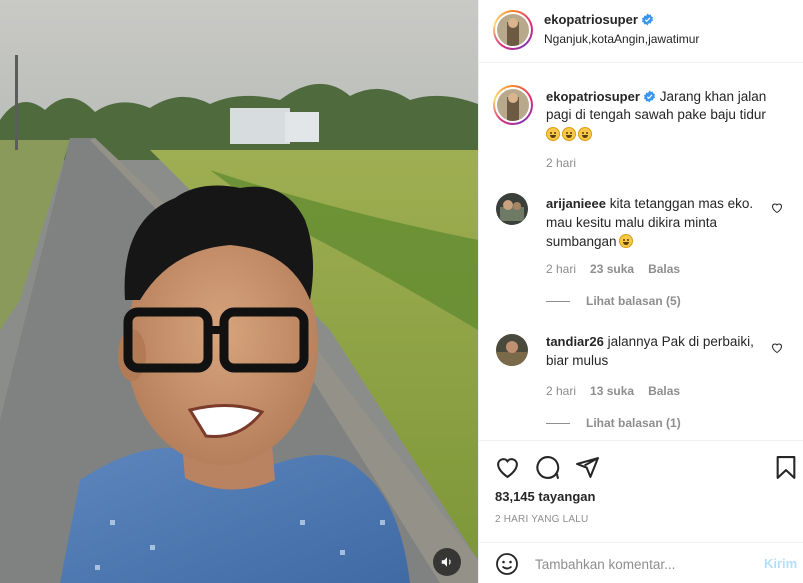 The height and width of the screenshot is (583, 803). I want to click on laughing-emoji-icon, so click(625, 241).